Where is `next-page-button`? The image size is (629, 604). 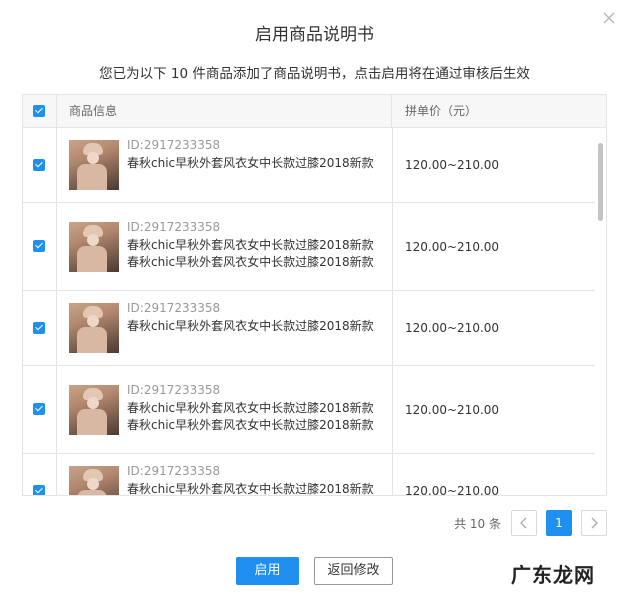
next-page-button is located at coordinates (594, 523).